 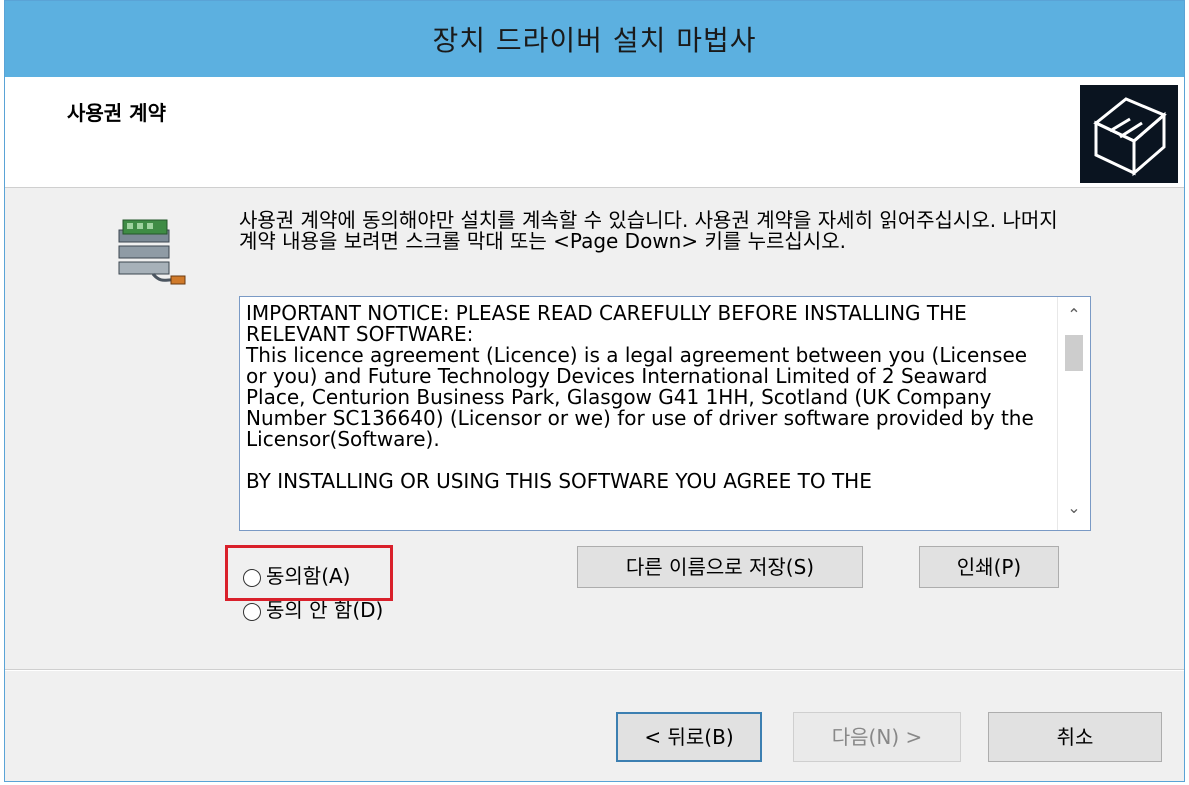 I want to click on footer-separator, so click(x=594, y=670).